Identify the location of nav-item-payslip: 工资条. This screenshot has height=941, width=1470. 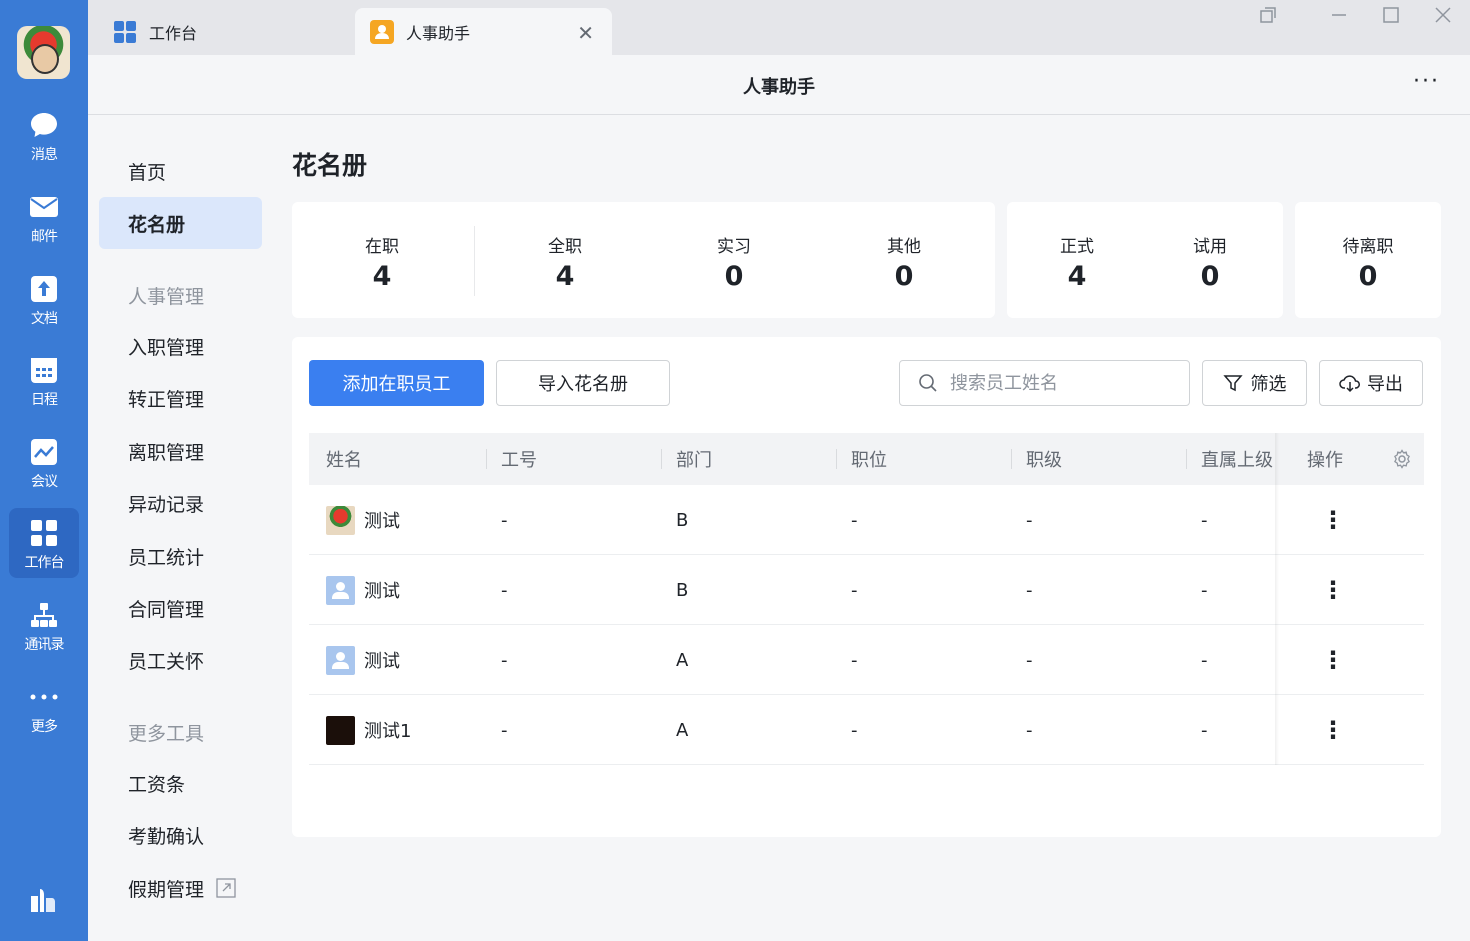
(180, 783).